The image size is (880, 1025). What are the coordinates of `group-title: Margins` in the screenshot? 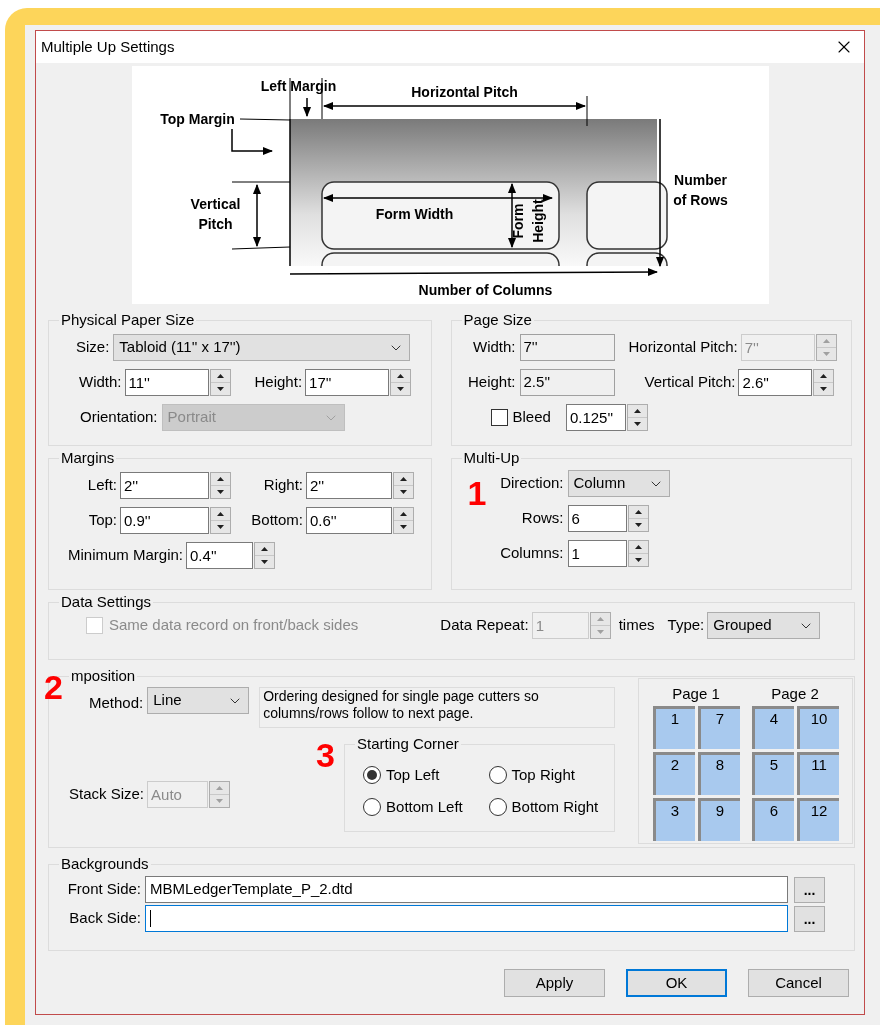 It's located at (88, 458).